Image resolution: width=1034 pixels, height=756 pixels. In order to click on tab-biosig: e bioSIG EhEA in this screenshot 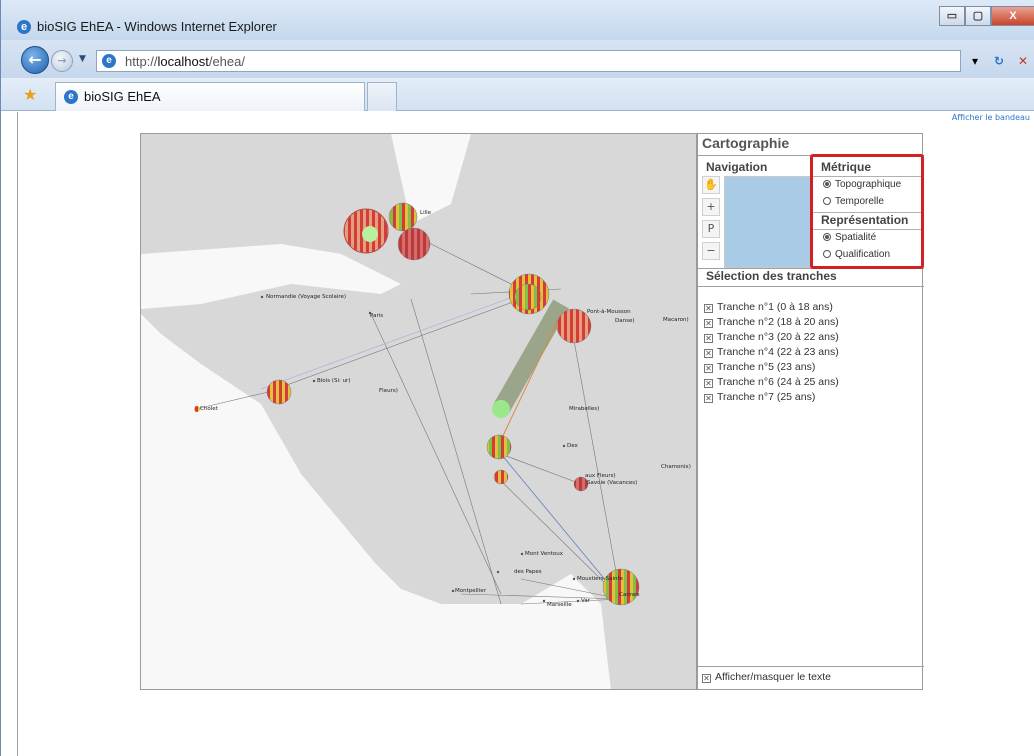, I will do `click(210, 96)`.